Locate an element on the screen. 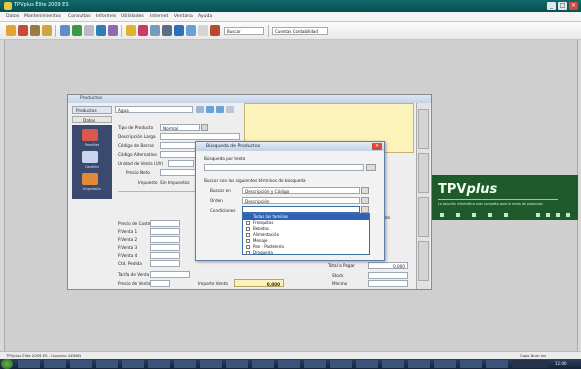 Image resolution: width=581 pixels, height=369 pixels. power-icon is located at coordinates (215, 30).